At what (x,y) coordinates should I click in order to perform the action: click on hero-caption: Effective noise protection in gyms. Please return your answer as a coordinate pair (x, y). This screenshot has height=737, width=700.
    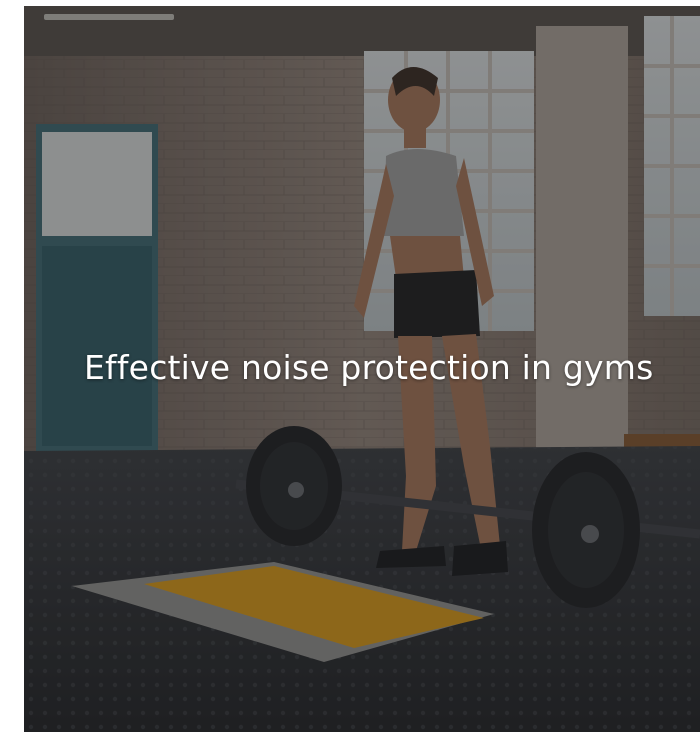
    Looking at the image, I should click on (369, 367).